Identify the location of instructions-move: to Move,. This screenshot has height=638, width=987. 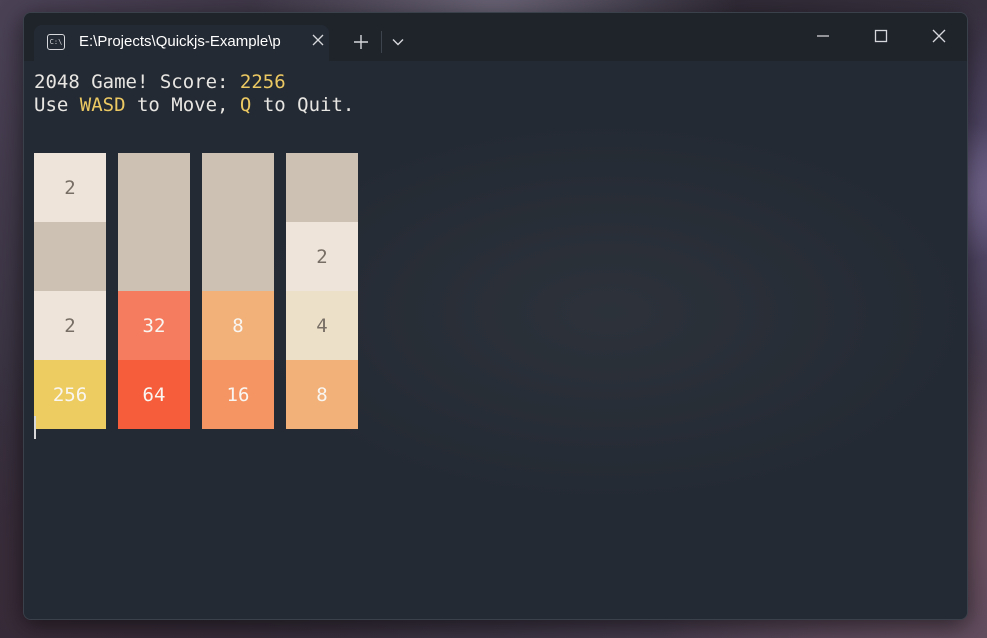
(182, 105).